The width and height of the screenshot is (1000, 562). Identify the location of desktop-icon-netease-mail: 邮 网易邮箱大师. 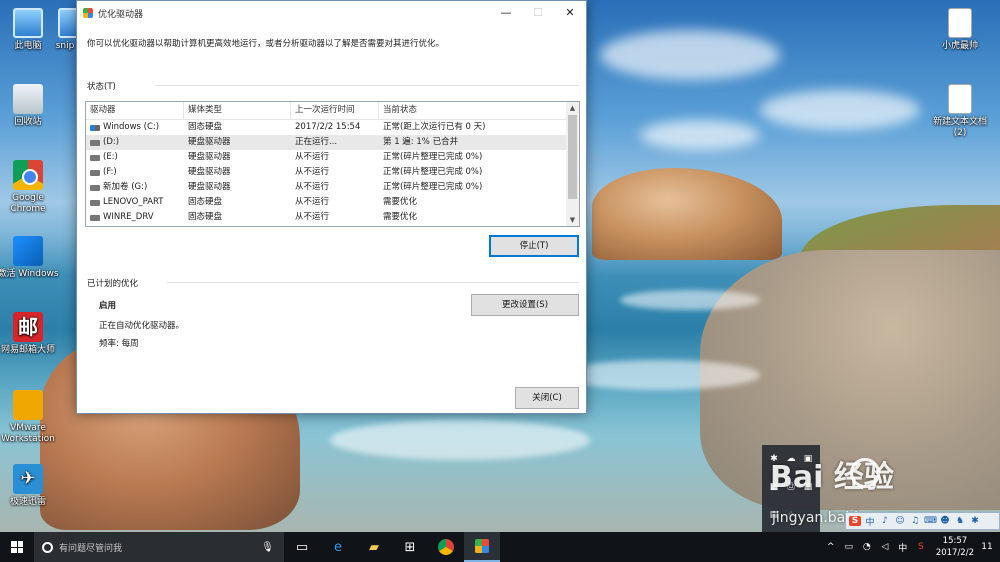
(30, 334).